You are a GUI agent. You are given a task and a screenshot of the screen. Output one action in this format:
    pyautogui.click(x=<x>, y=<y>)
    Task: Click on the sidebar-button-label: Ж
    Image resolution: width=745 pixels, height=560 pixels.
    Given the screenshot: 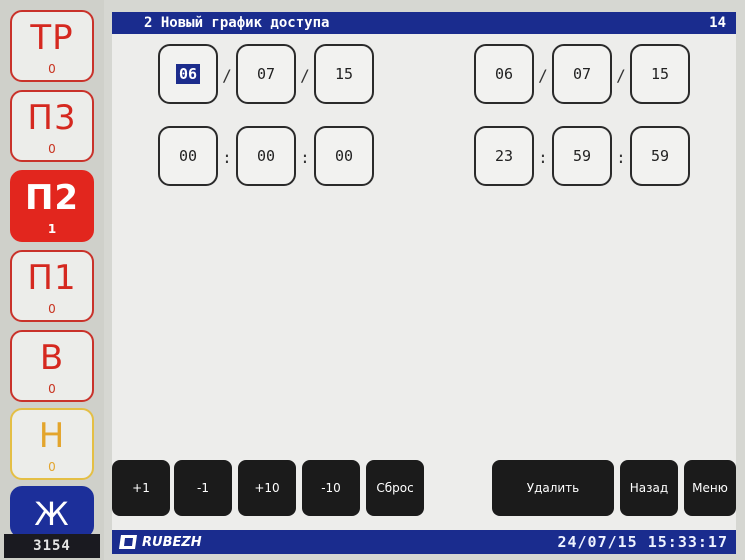 What is the action you would take?
    pyautogui.click(x=52, y=514)
    